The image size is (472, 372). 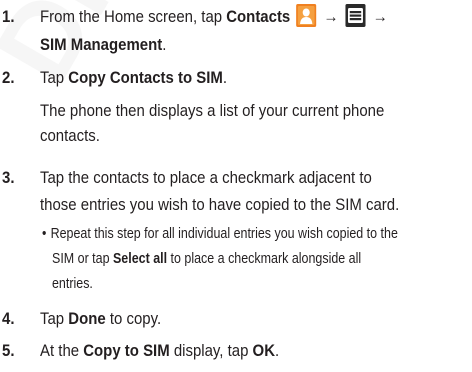 I want to click on sub-bullet-line: entries., so click(x=72, y=284).